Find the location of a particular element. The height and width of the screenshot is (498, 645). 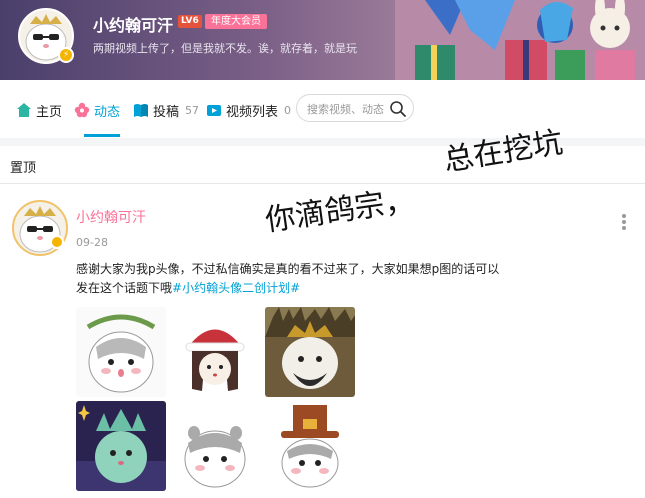

post-text-line1: 感谢大家为我p头像，不过私信确实是真的看不过来了，大家如果想p图的话可以 is located at coordinates (288, 269).